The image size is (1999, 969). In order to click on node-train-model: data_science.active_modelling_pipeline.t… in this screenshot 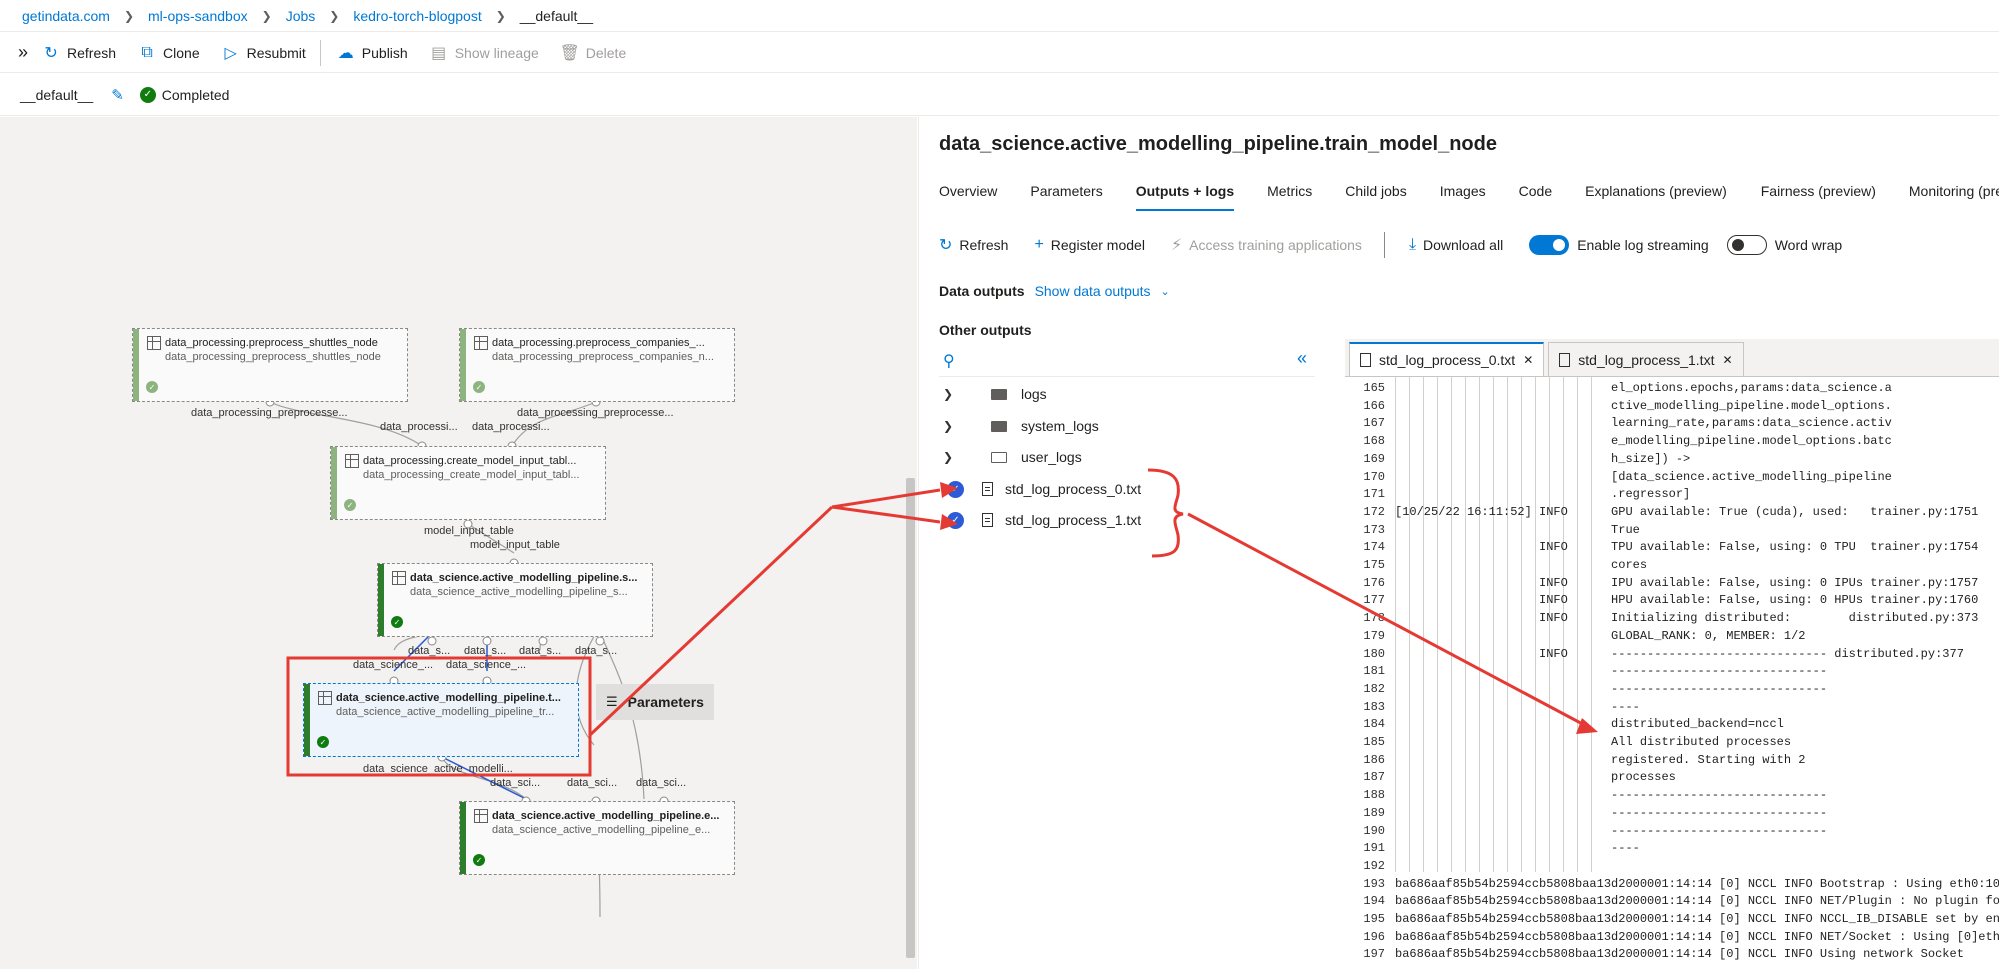, I will do `click(441, 720)`.